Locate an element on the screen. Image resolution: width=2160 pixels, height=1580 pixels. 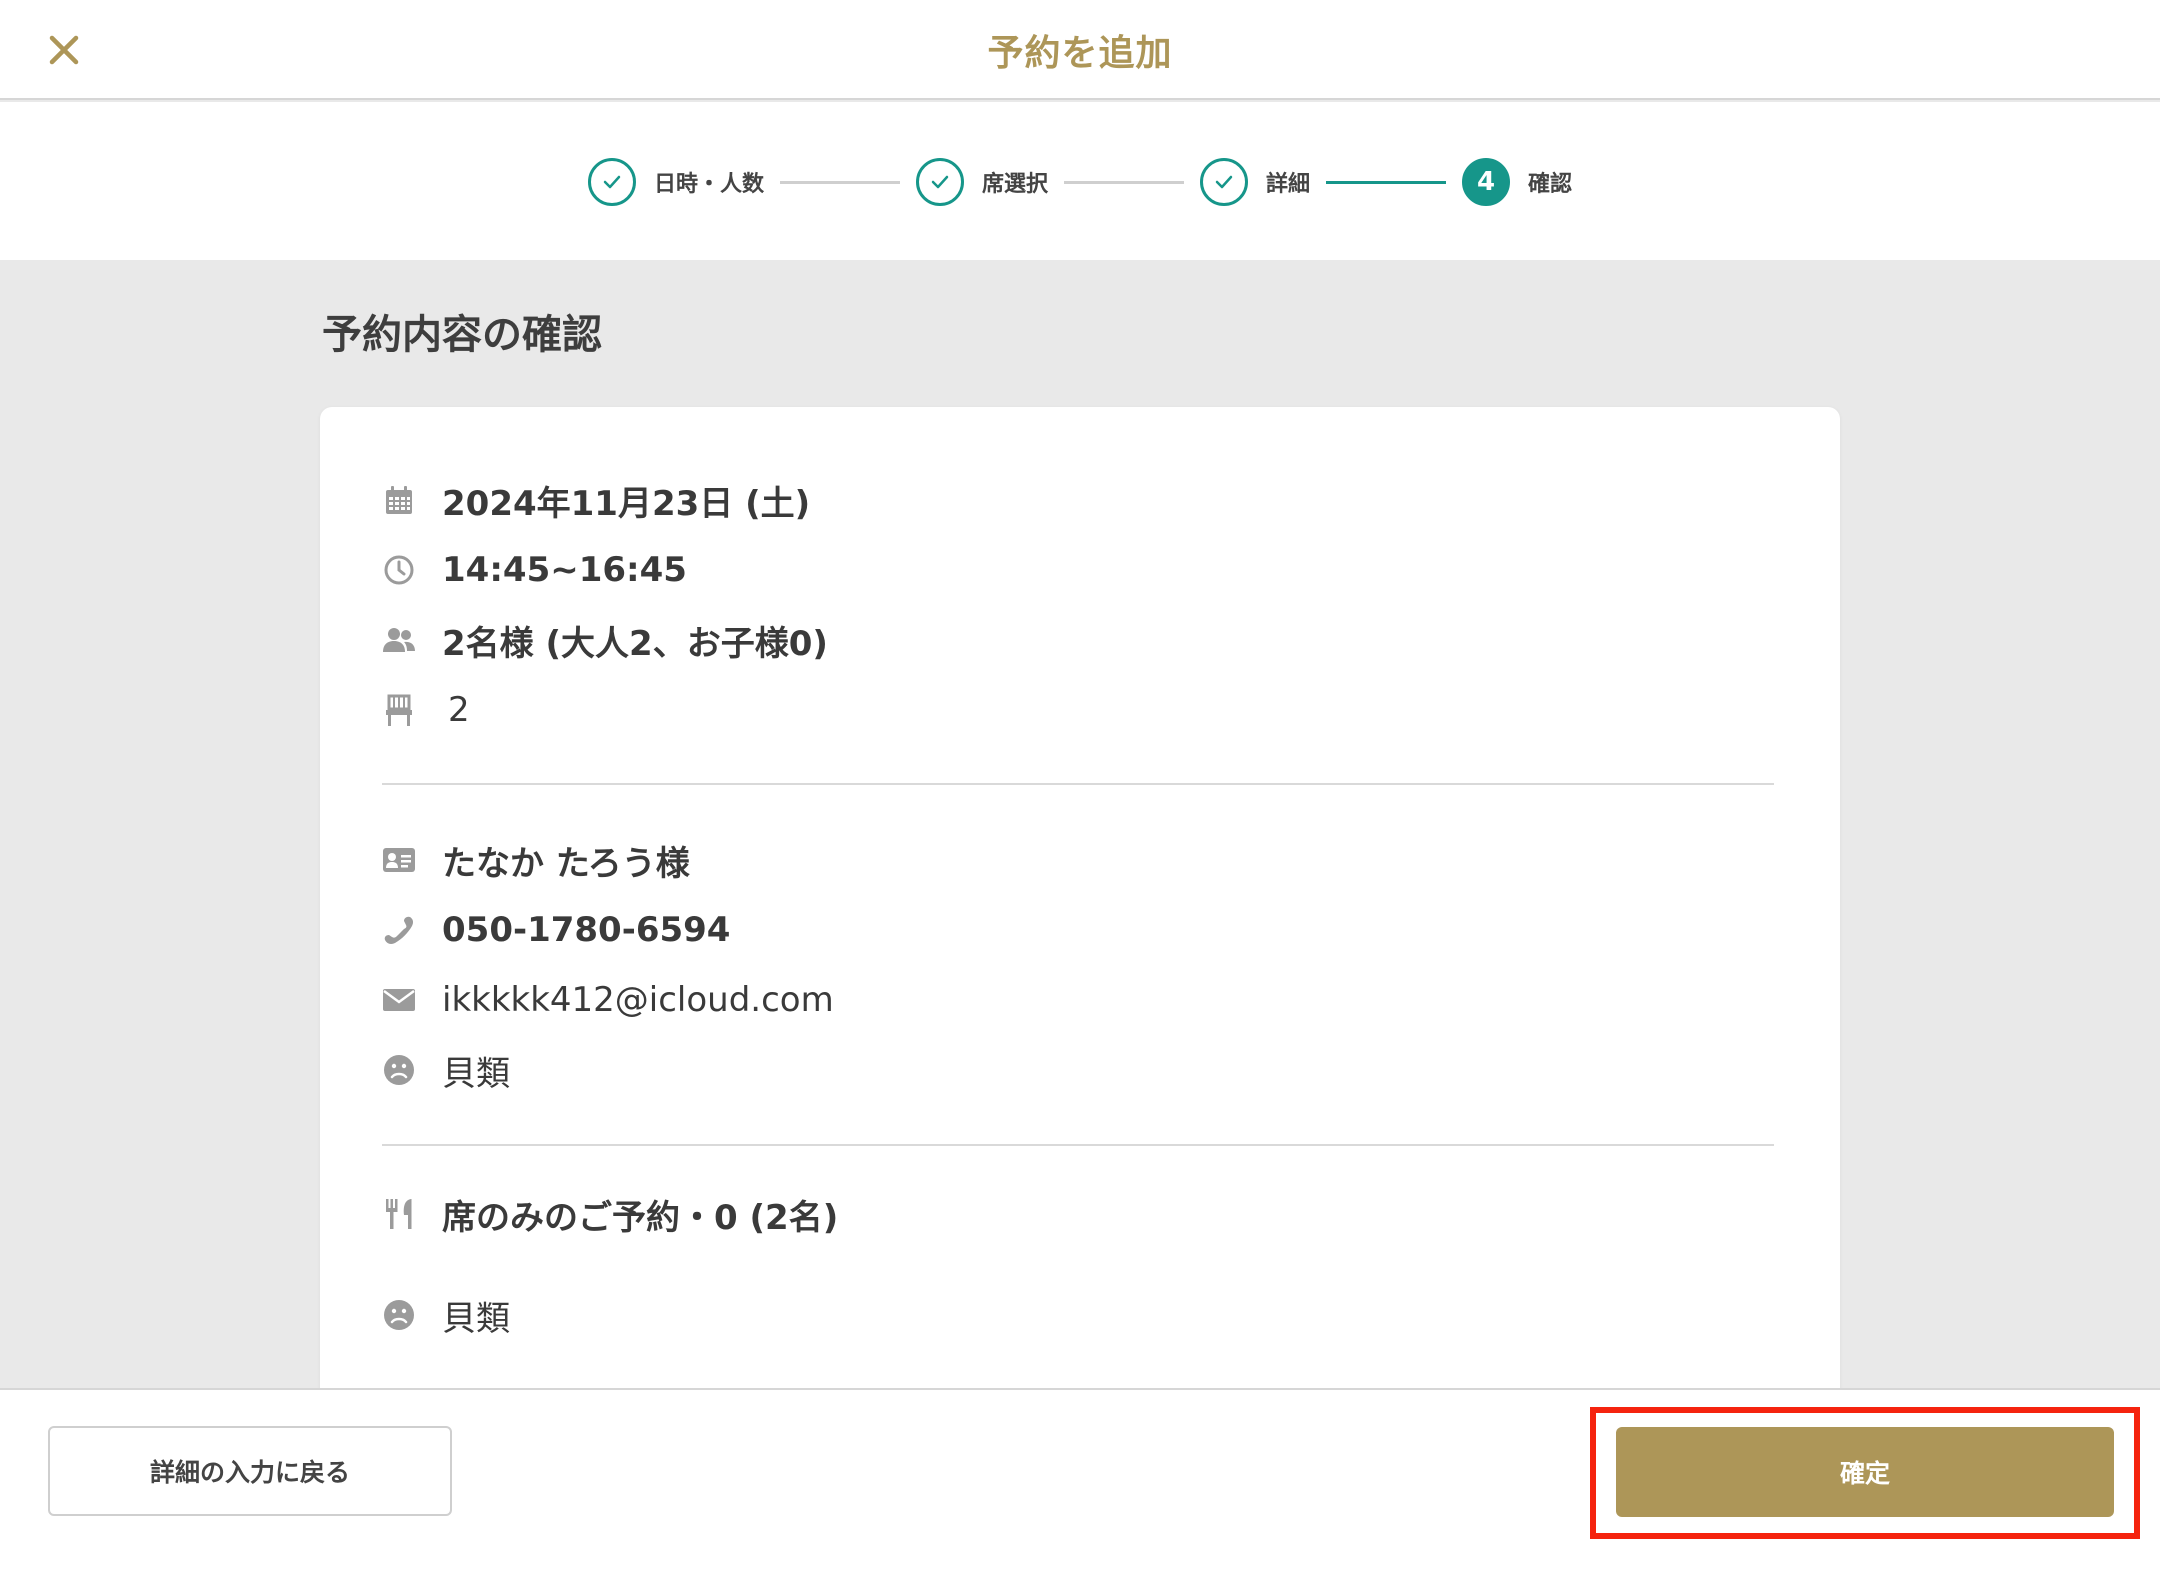
step-seat: 席選択 is located at coordinates (982, 182).